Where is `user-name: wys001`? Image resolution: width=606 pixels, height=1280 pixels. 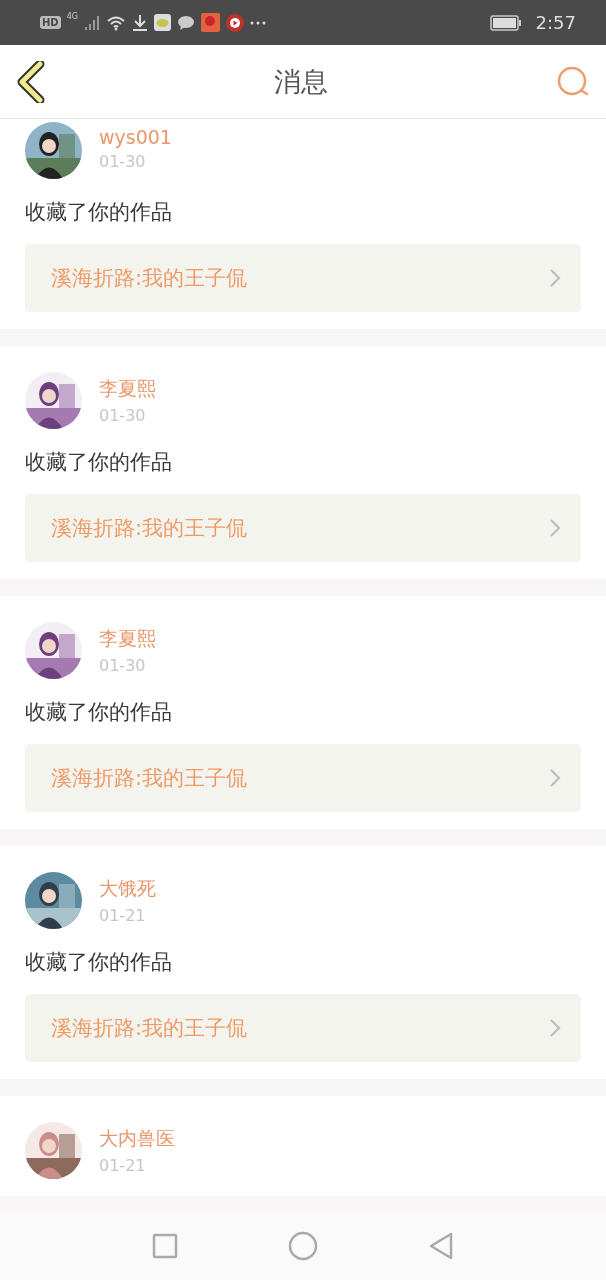
user-name: wys001 is located at coordinates (135, 137).